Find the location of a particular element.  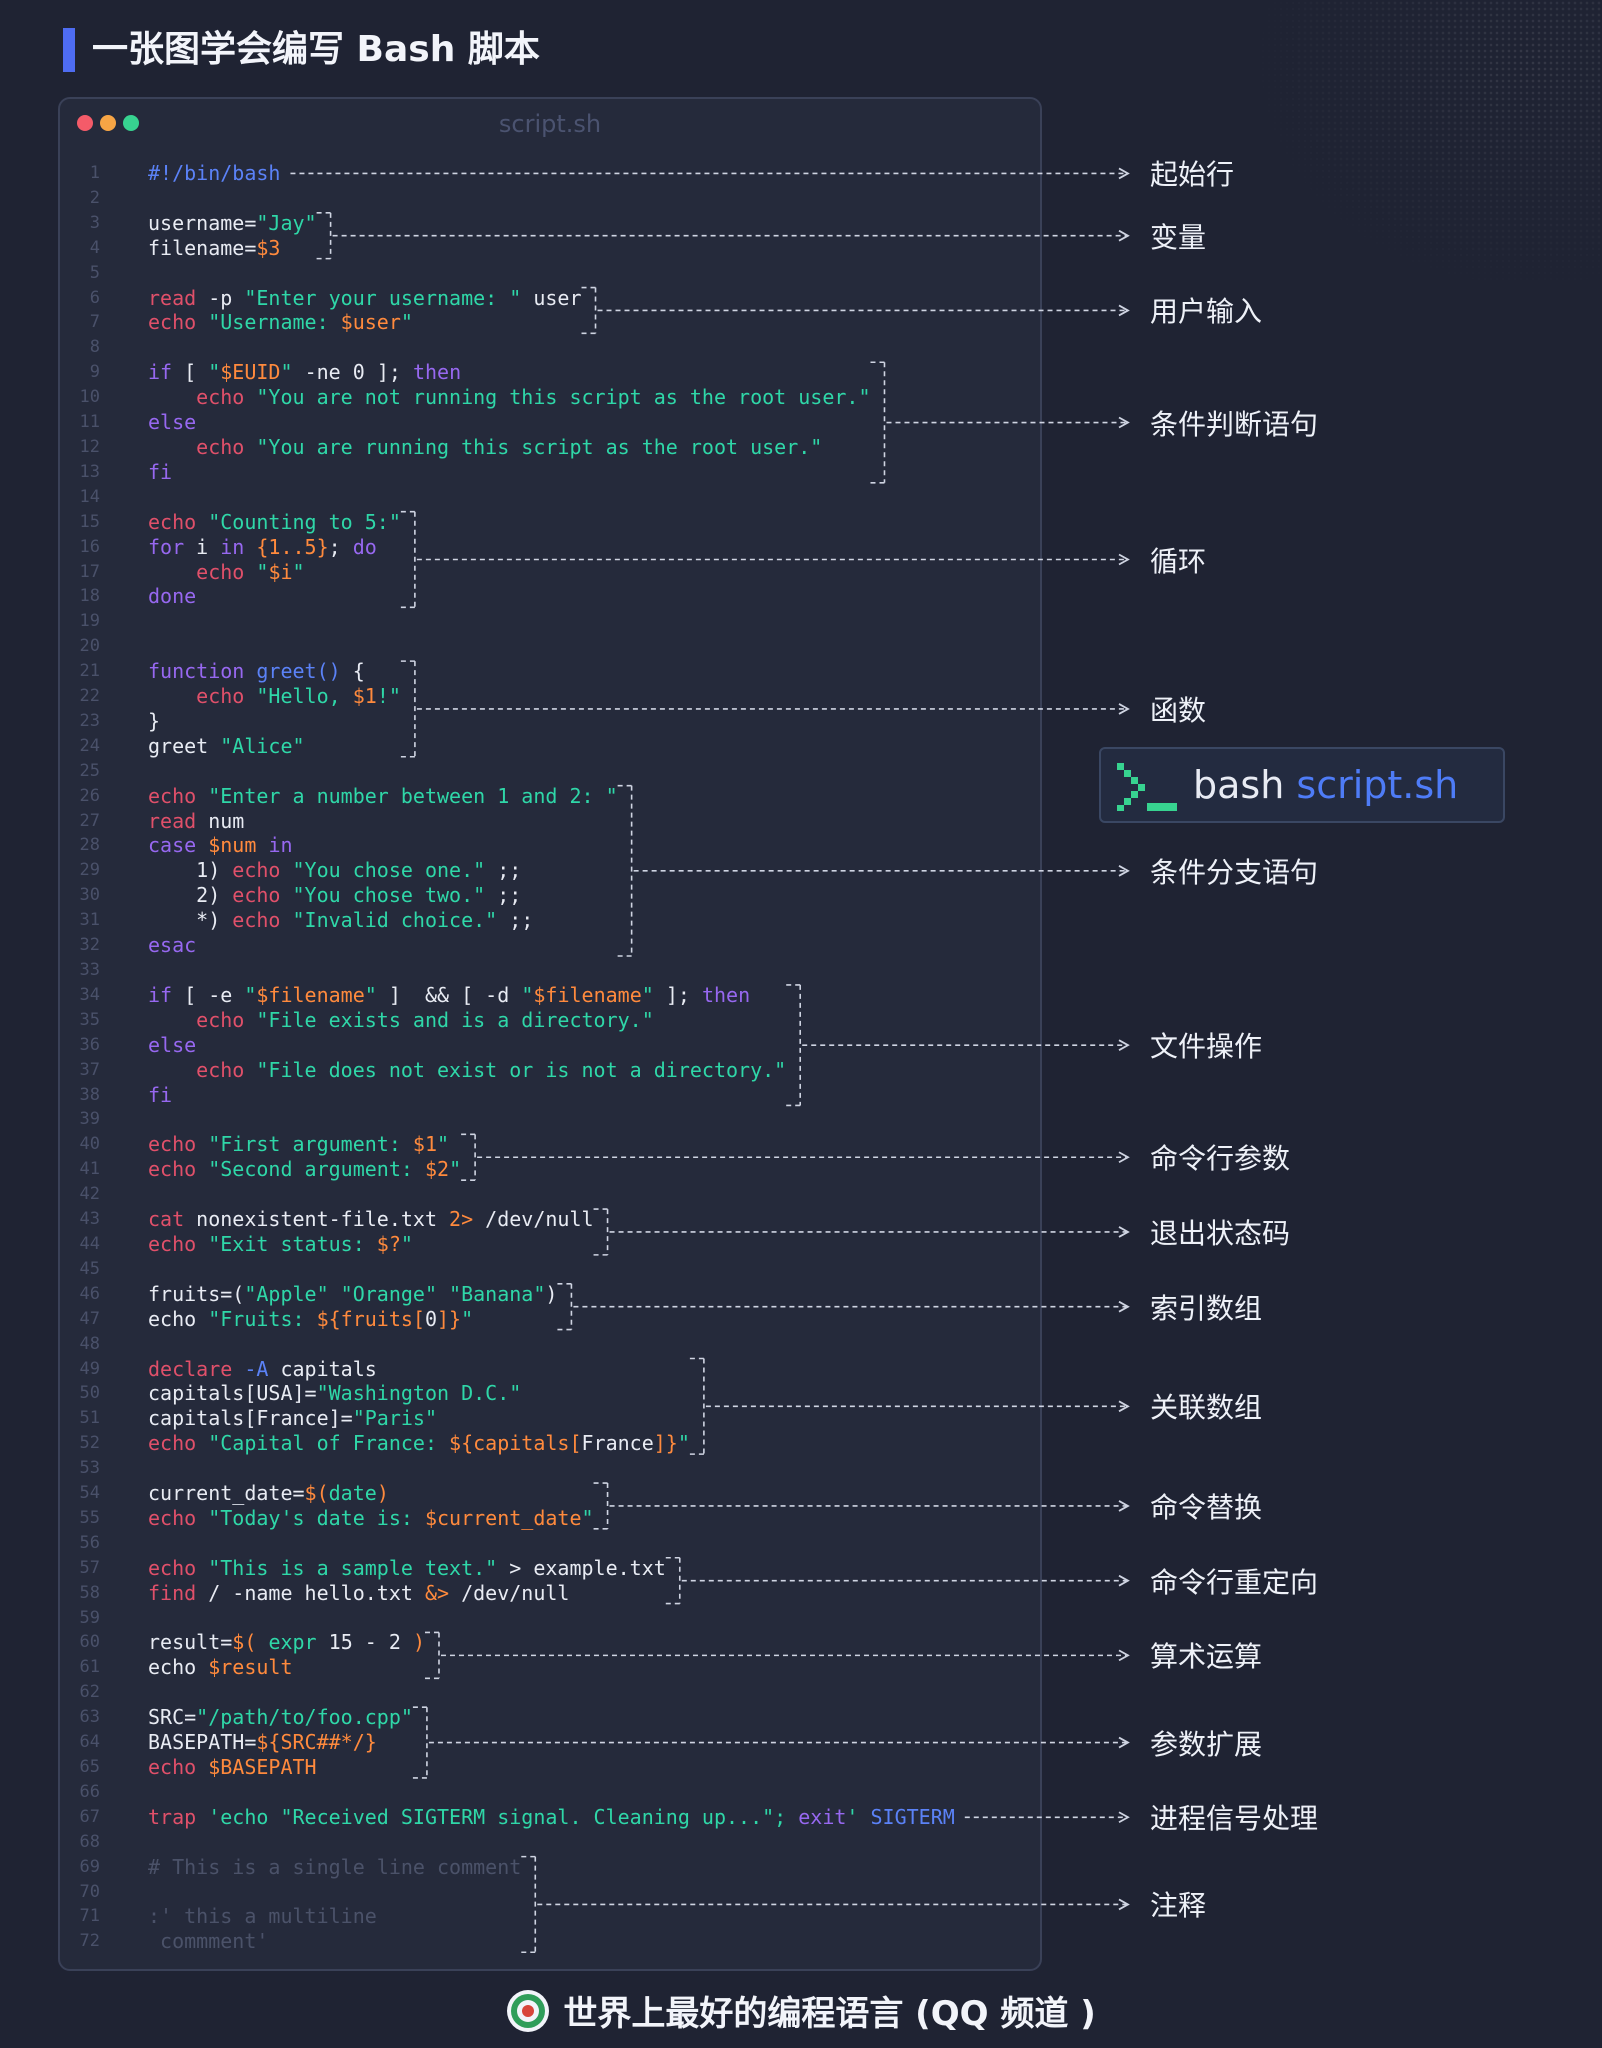

line-number: 13 is located at coordinates (89, 471).